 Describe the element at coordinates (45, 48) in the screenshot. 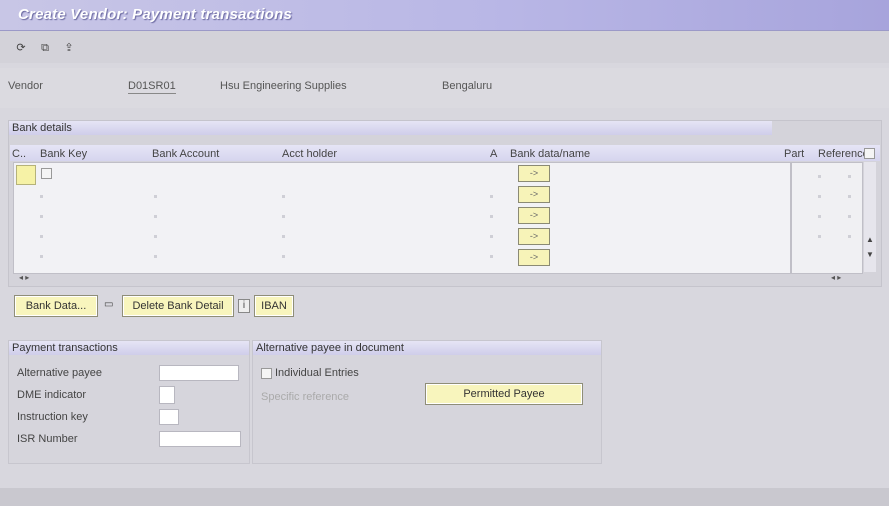

I see `copy-icon: ⧉` at that location.